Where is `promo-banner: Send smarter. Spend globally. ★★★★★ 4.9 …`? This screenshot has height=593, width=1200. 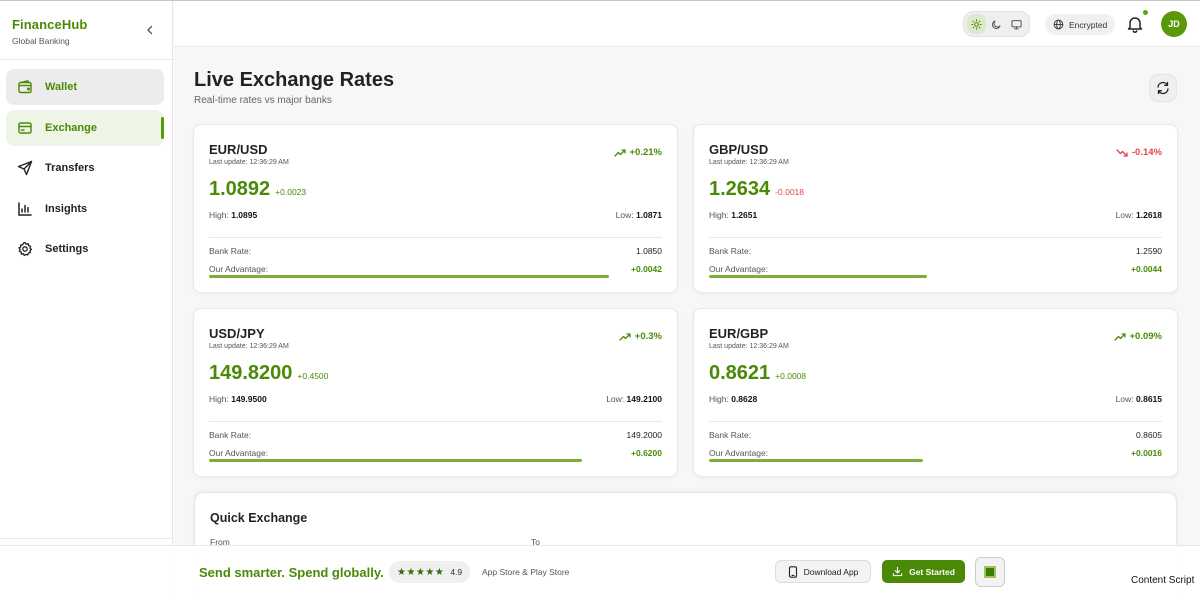
promo-banner: Send smarter. Spend globally. ★★★★★ 4.9 … is located at coordinates (600, 569).